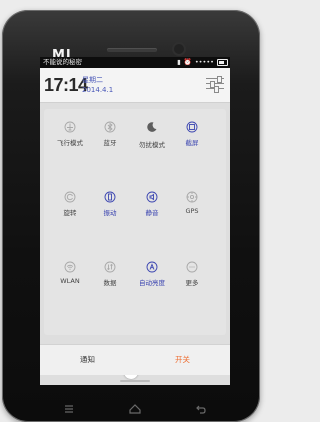 The width and height of the screenshot is (320, 422). Describe the element at coordinates (92, 80) in the screenshot. I see `weekday-label: 星期二` at that location.